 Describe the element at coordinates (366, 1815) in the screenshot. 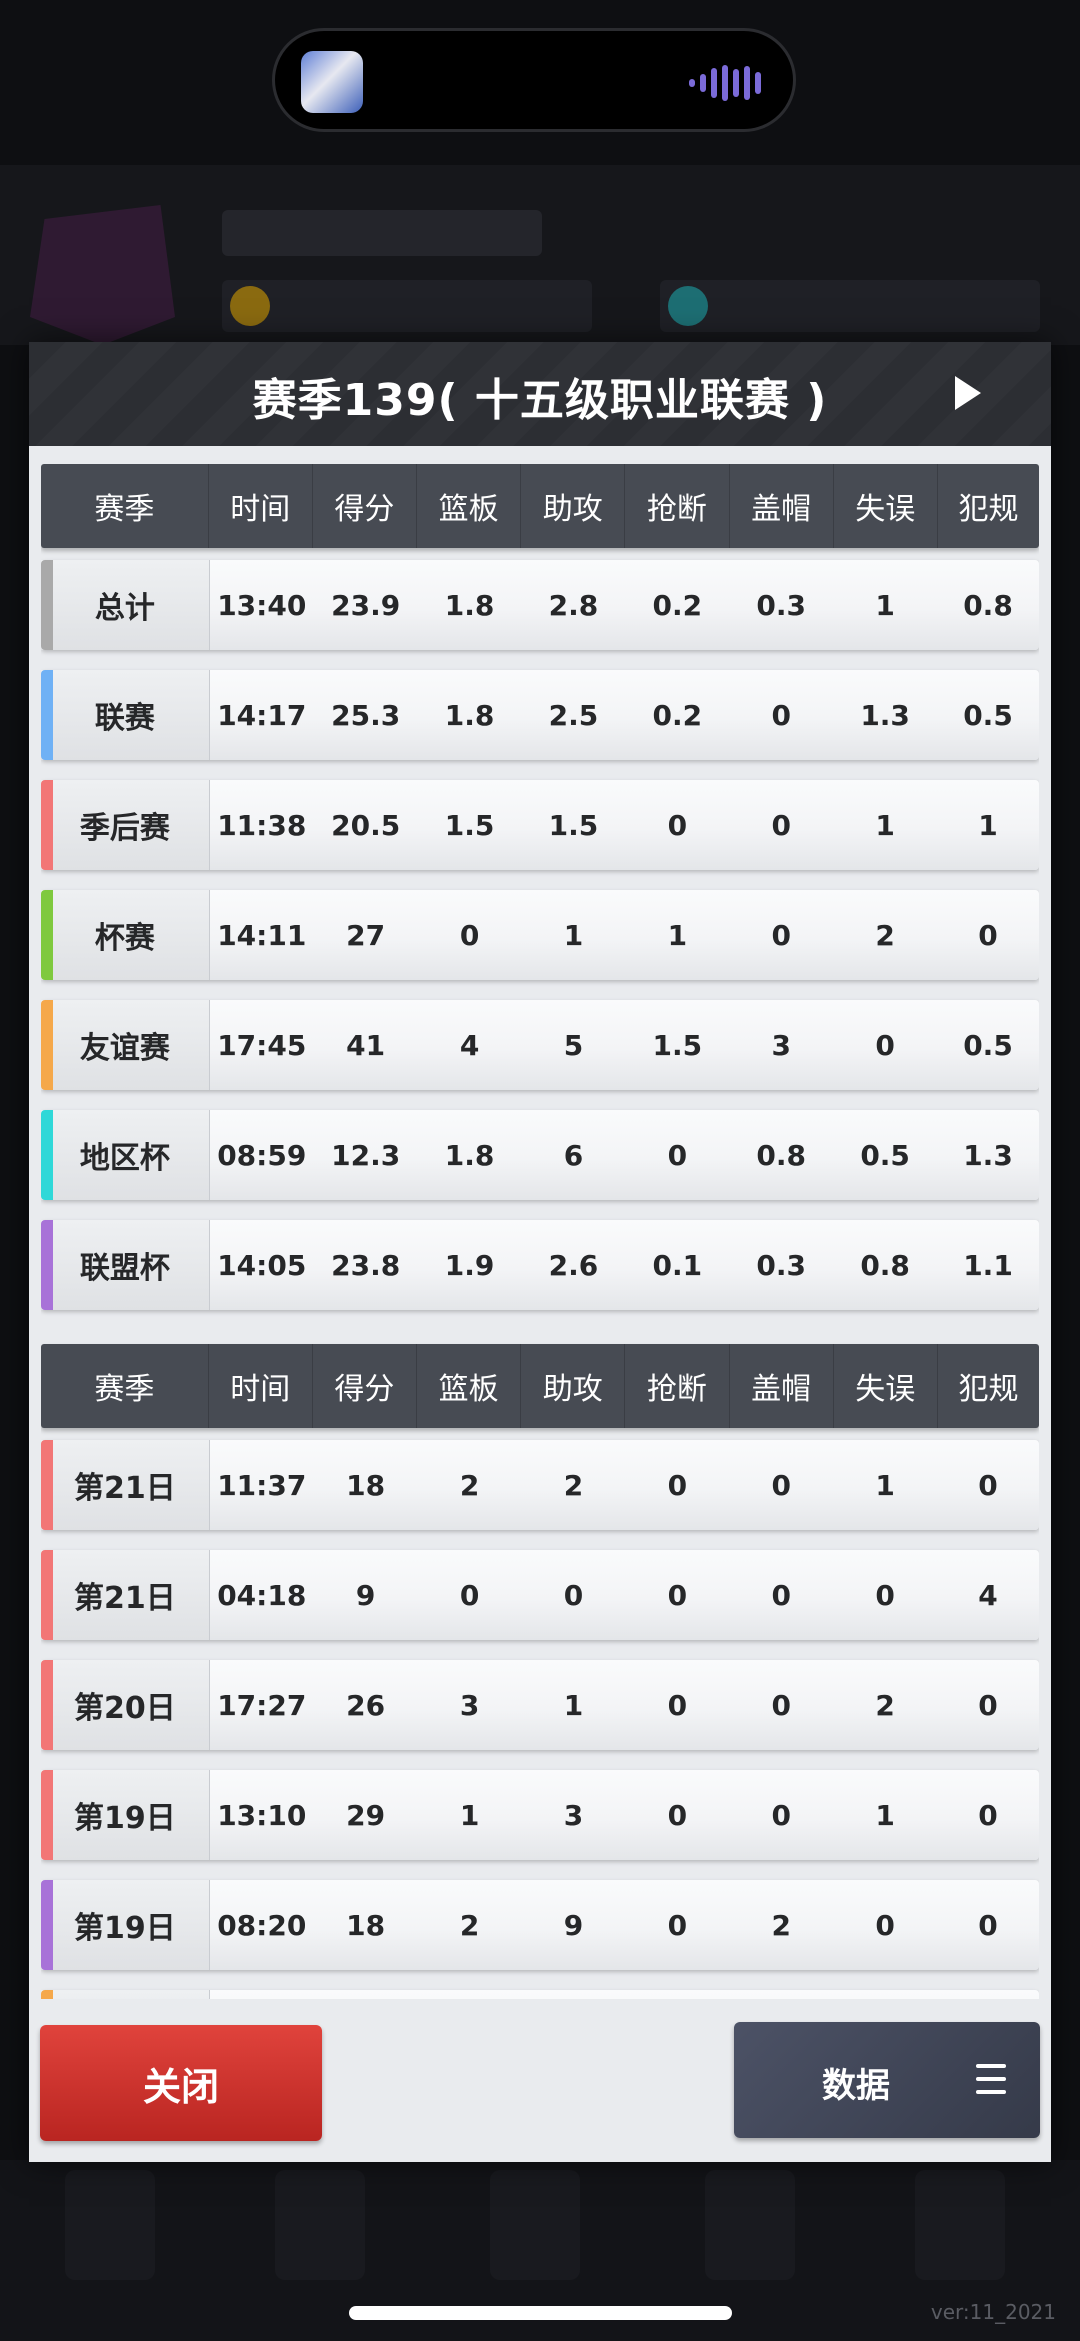

I see `stat-cell: 29` at that location.